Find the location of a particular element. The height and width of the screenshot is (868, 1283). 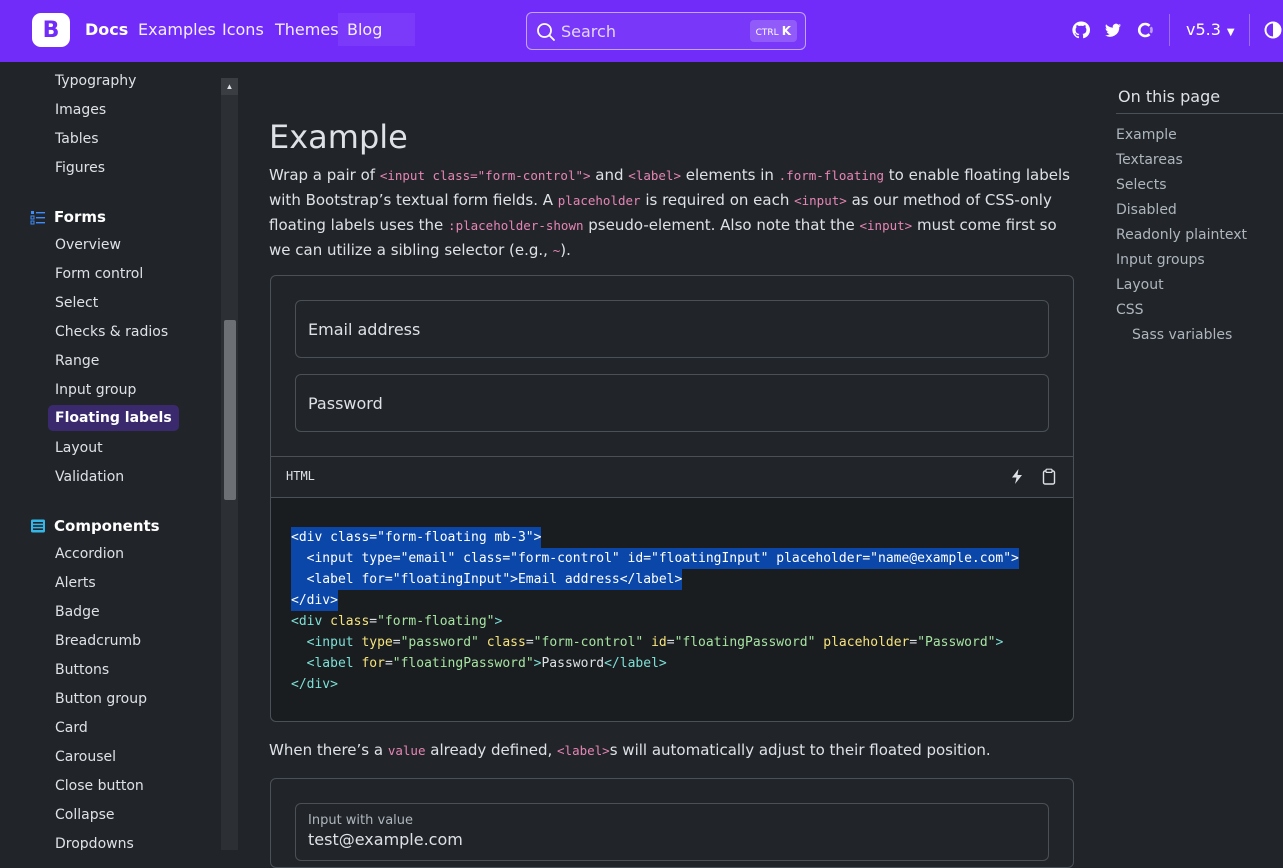

chevron-down-icon: ▼ is located at coordinates (1230, 32).